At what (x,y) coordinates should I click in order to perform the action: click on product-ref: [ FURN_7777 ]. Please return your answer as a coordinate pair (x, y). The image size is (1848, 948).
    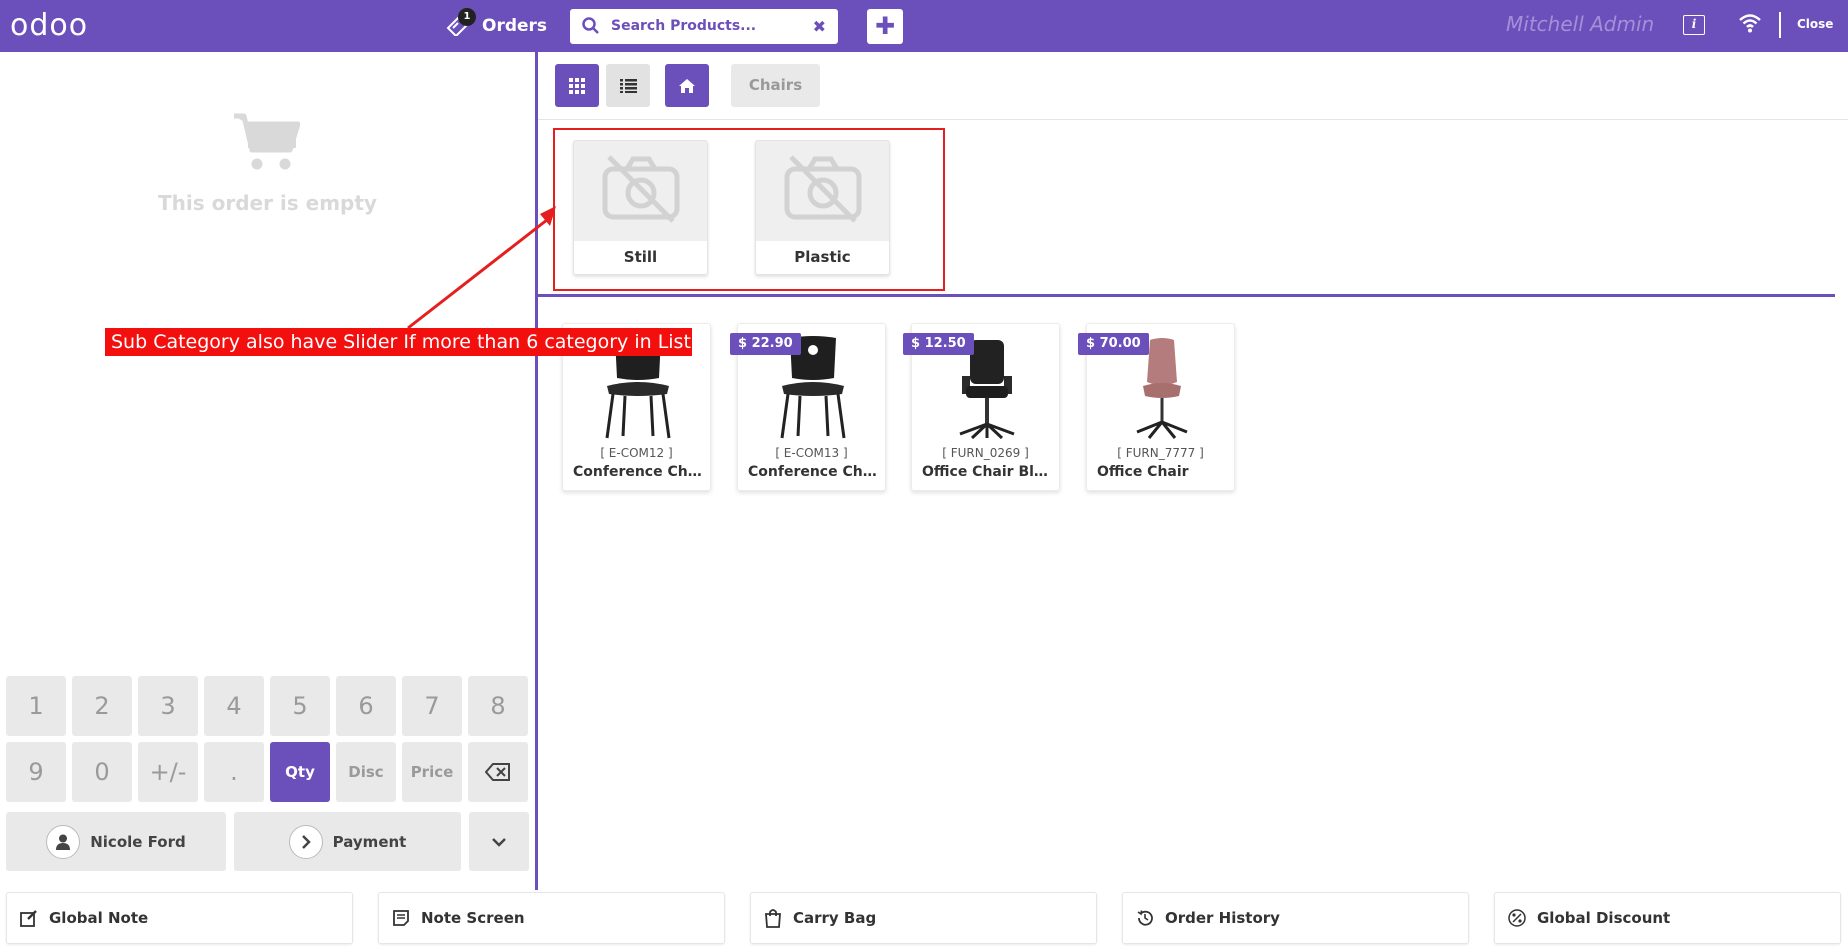
    Looking at the image, I should click on (1160, 453).